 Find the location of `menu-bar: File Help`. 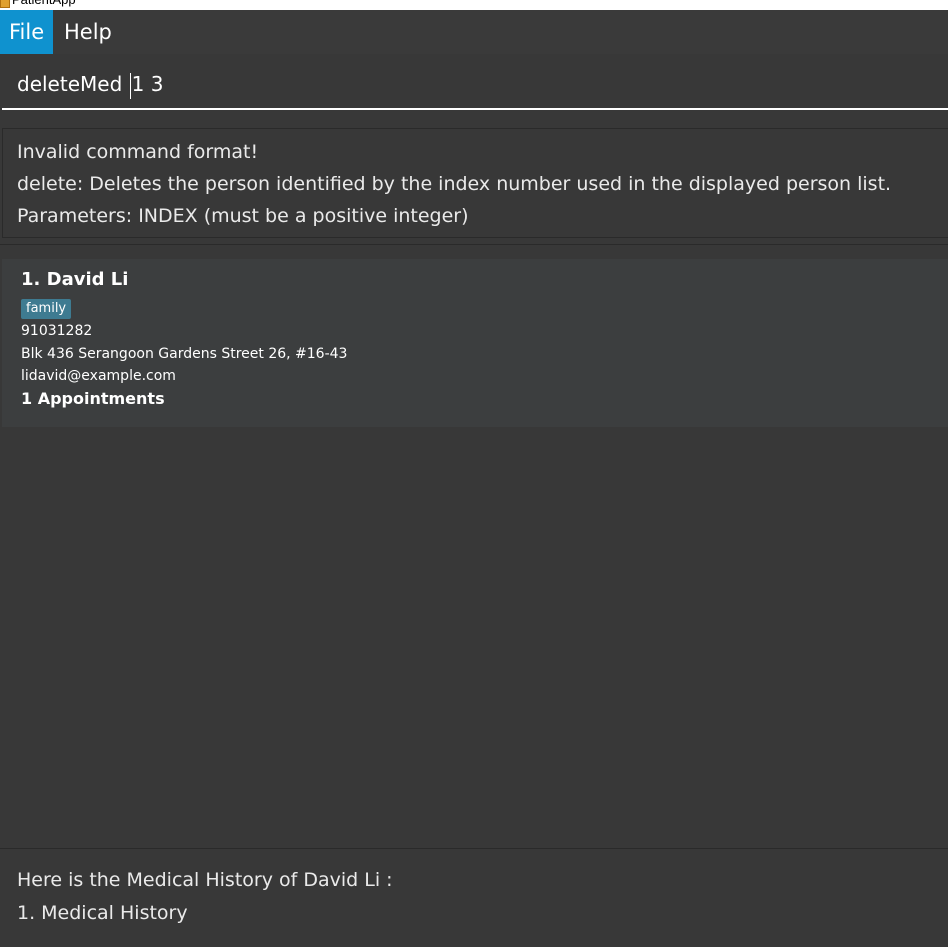

menu-bar: File Help is located at coordinates (474, 32).